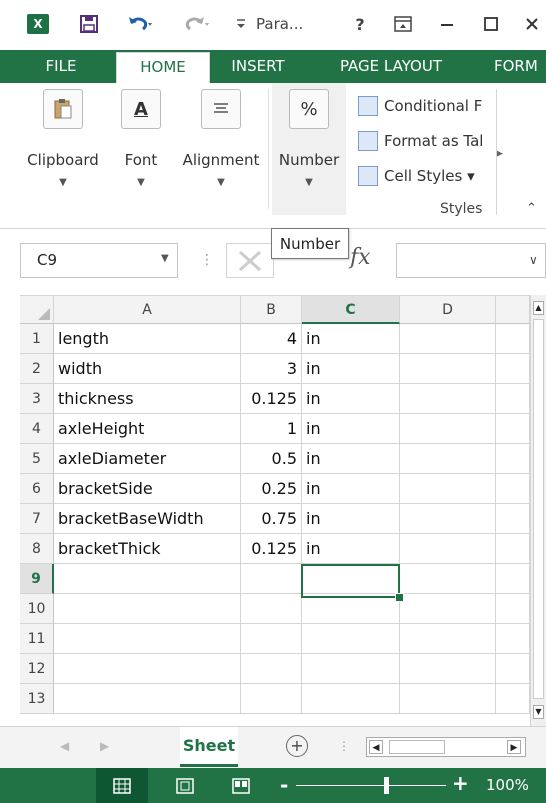 The width and height of the screenshot is (546, 803). What do you see at coordinates (147, 429) in the screenshot?
I see `cell-a4: axleHeight` at bounding box center [147, 429].